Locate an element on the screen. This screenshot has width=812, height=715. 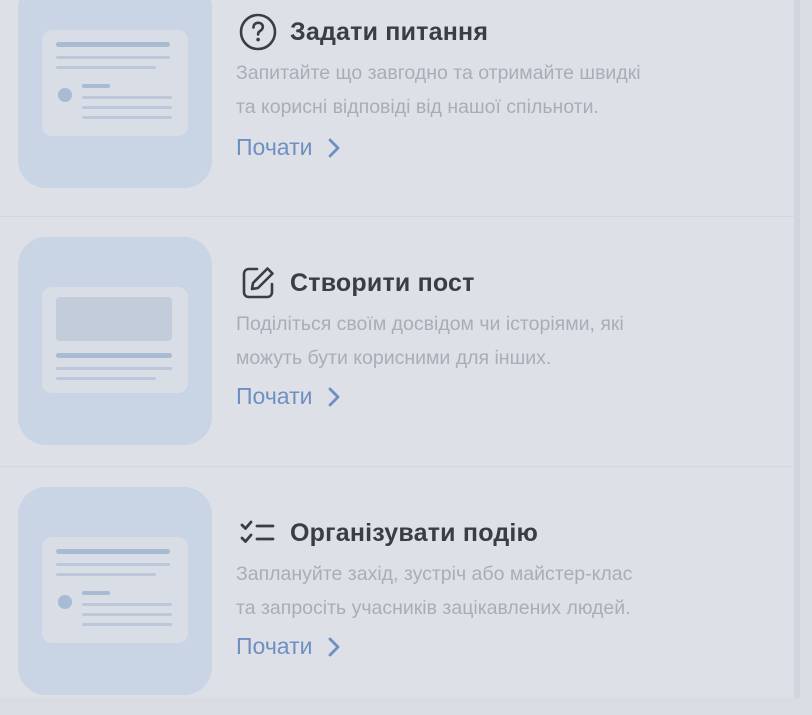
card-title: Створити пост is located at coordinates (356, 283).